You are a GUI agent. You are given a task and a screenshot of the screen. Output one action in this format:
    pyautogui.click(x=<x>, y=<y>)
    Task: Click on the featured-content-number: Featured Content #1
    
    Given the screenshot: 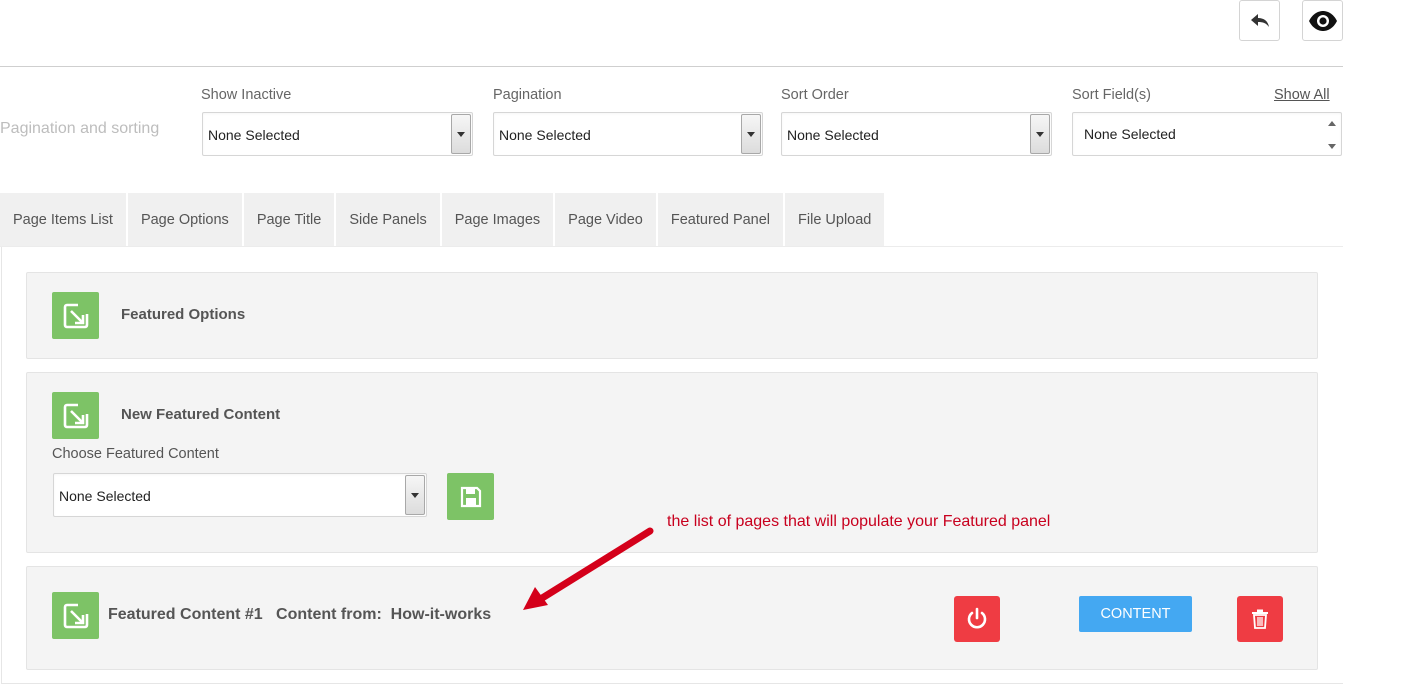 What is the action you would take?
    pyautogui.click(x=185, y=614)
    